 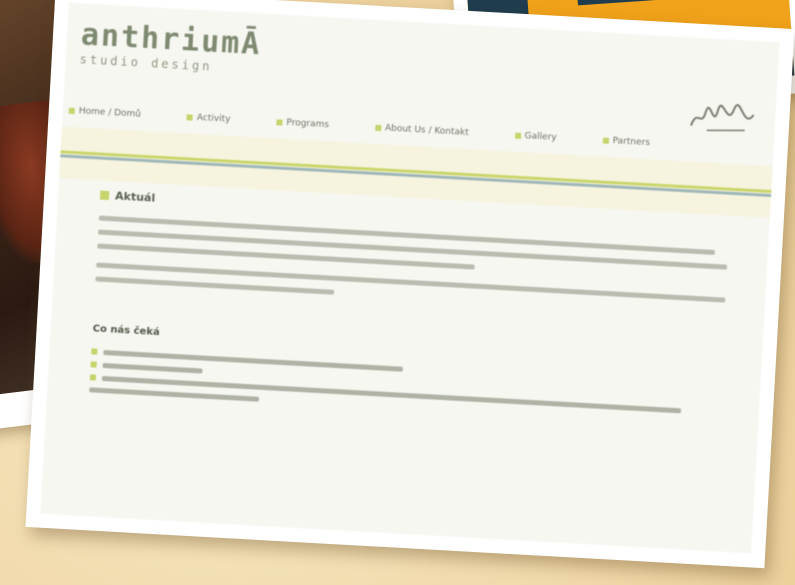 What do you see at coordinates (416, 176) in the screenshot?
I see `stripe-line-blue` at bounding box center [416, 176].